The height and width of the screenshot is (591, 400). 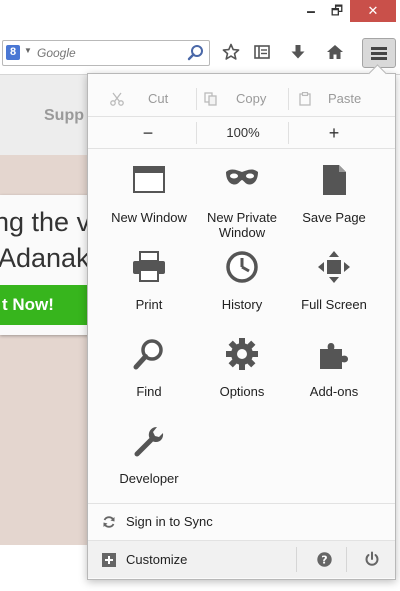 I want to click on maximize-icon: 🗗, so click(x=337, y=10).